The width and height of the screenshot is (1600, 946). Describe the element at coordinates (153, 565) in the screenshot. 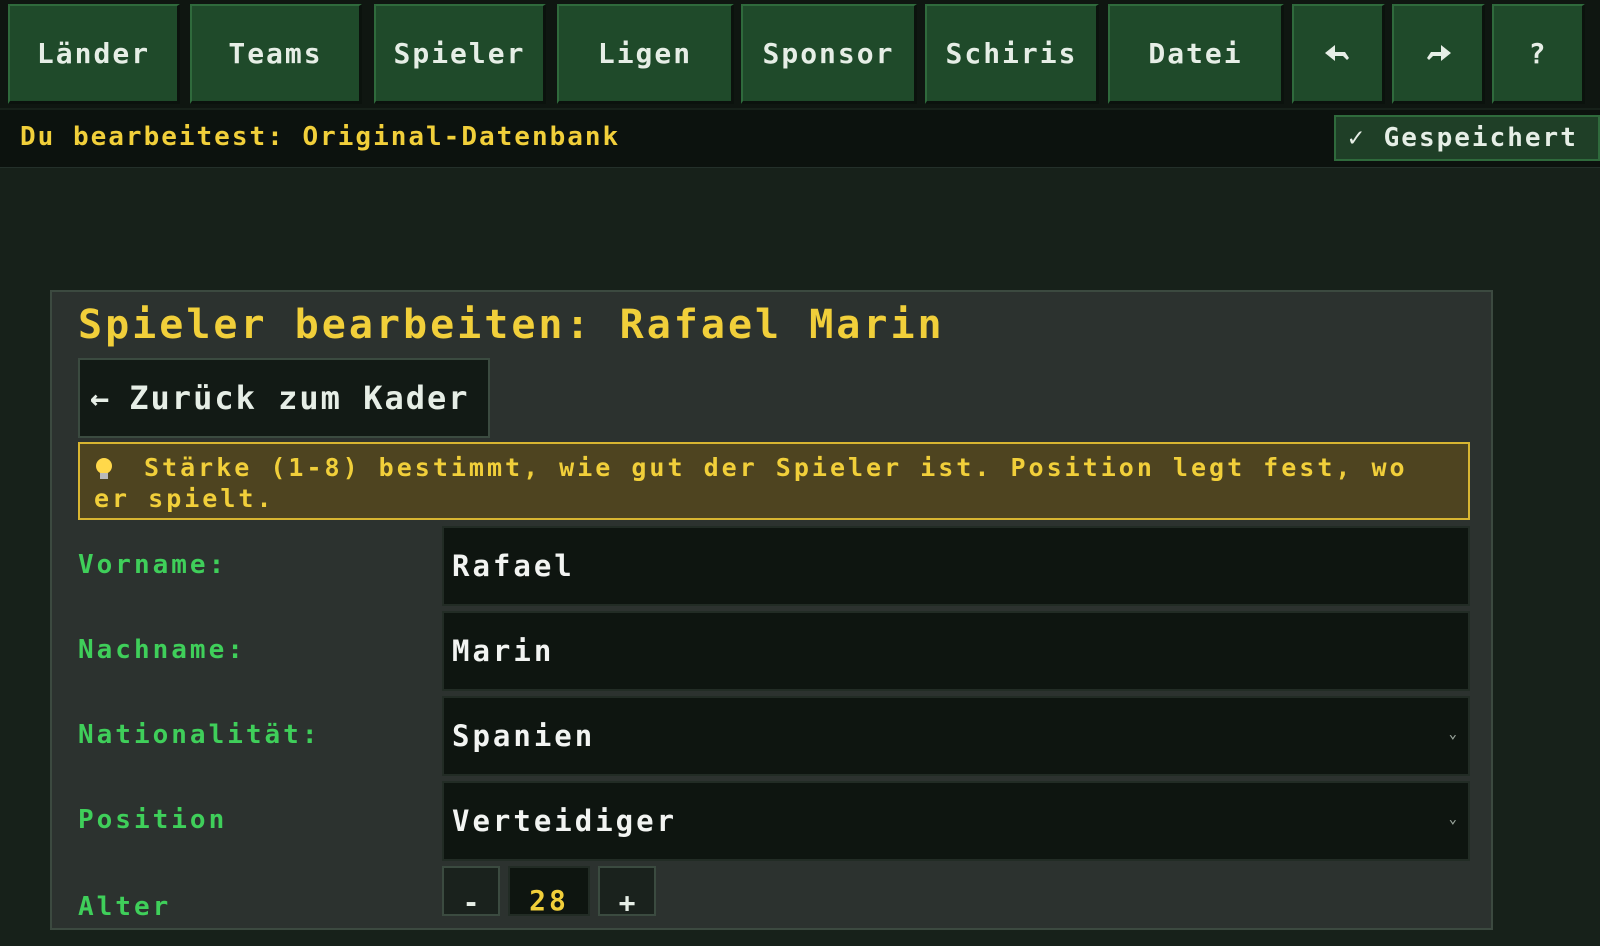

I see `vorname-label: Vorname:` at that location.